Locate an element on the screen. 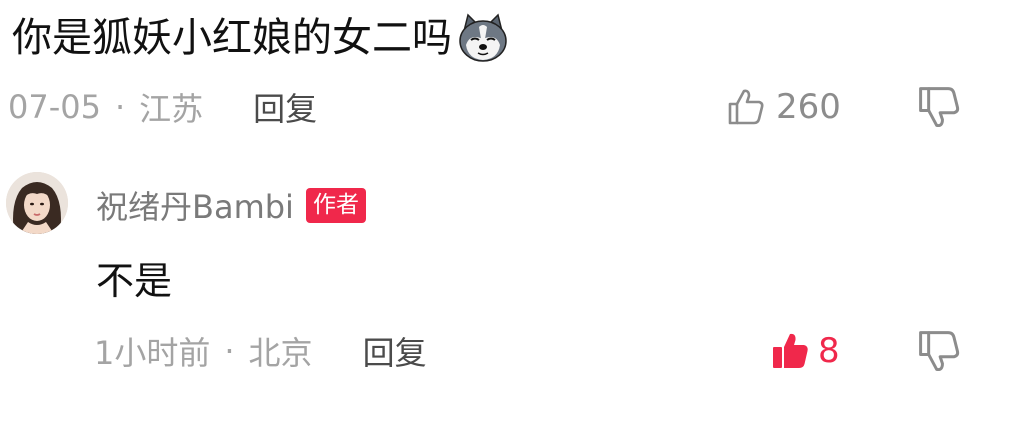 The height and width of the screenshot is (431, 1024). reply-like-count: 8 is located at coordinates (829, 351).